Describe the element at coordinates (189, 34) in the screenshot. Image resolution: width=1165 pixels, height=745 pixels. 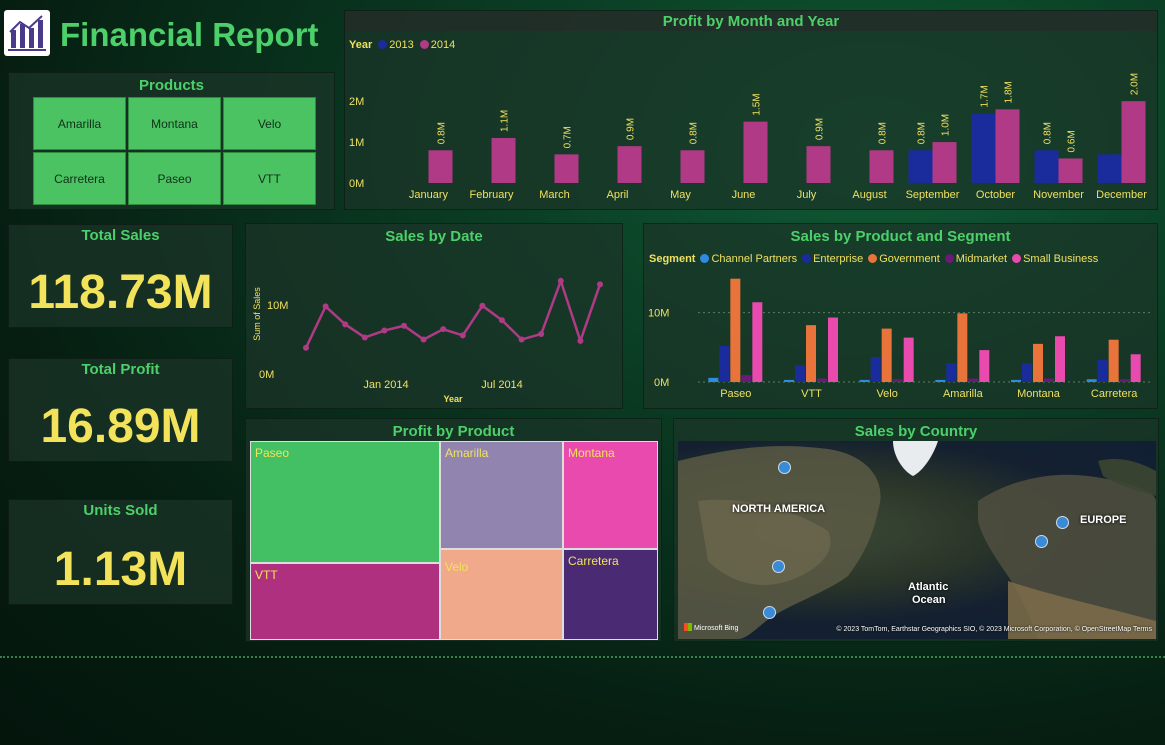
I see `report-title: Financial Report` at that location.